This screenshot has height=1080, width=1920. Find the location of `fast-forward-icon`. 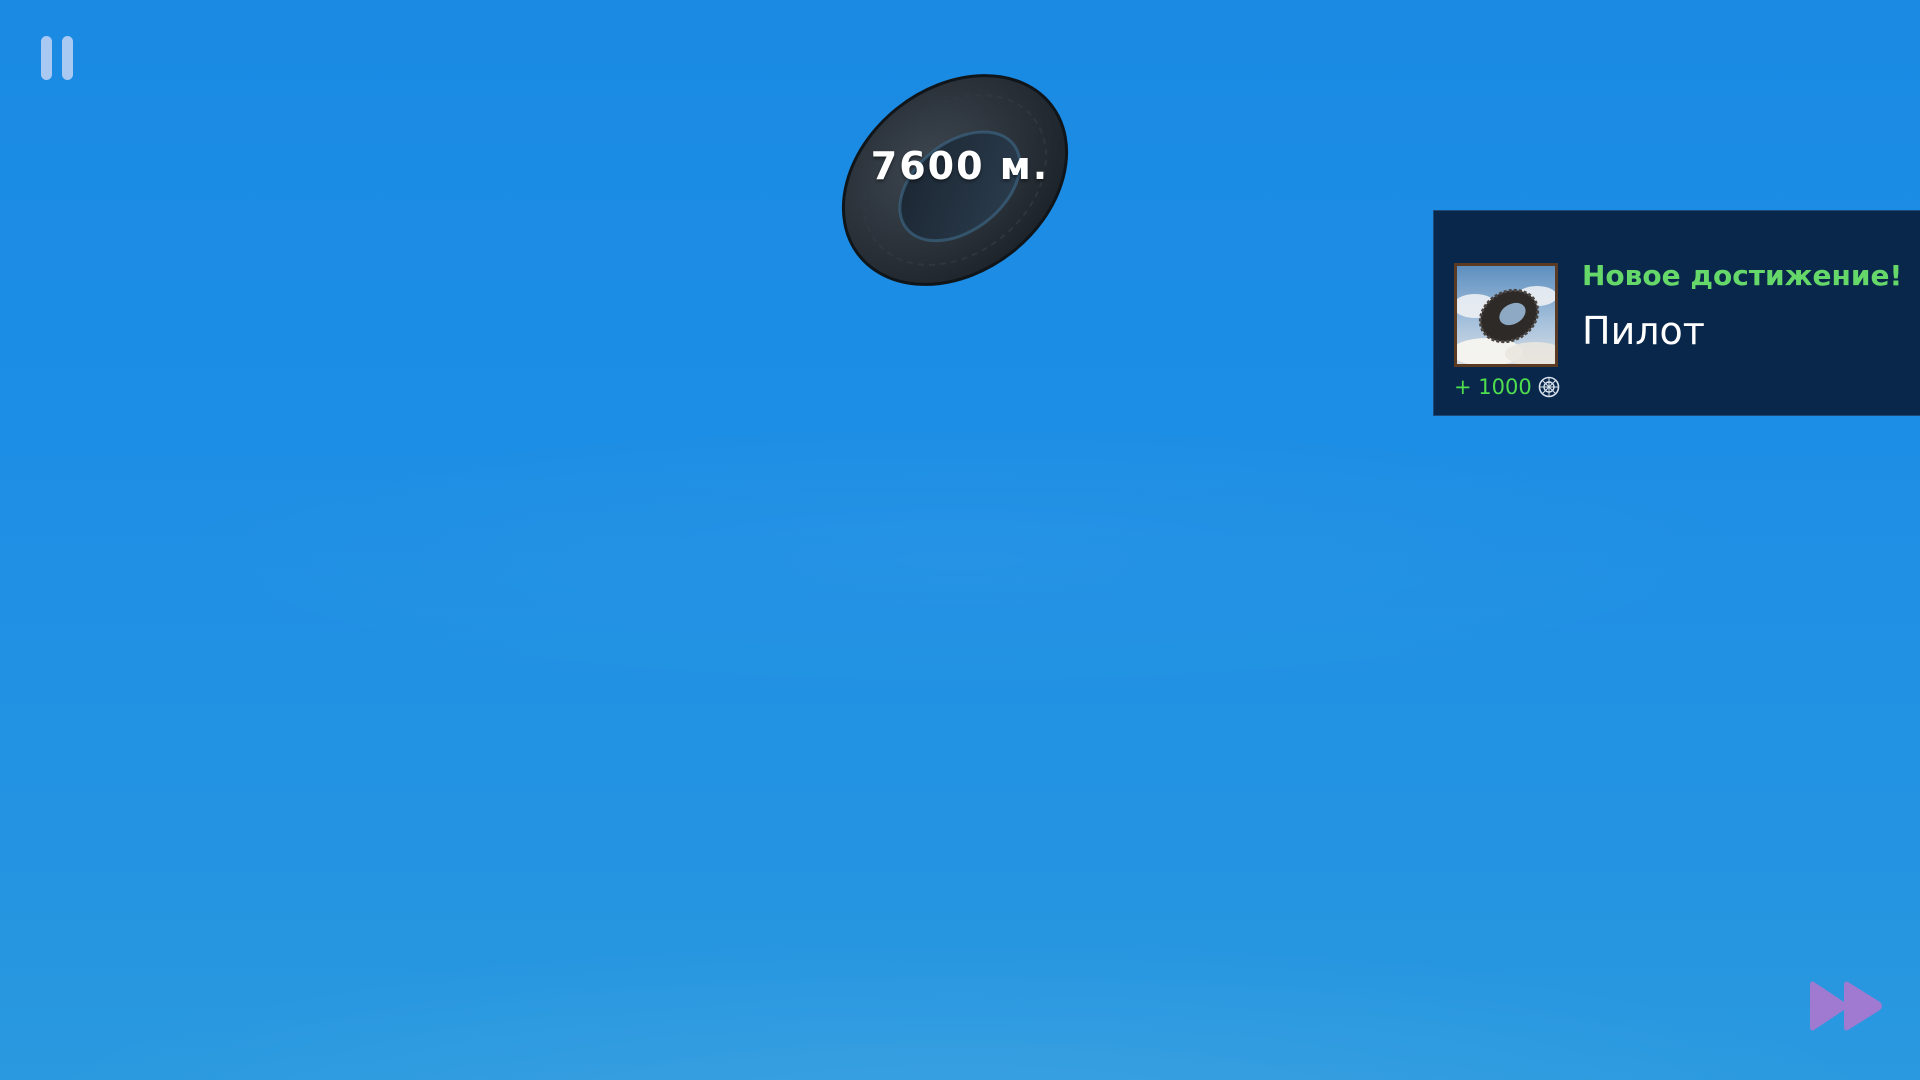

fast-forward-icon is located at coordinates (1846, 1006).